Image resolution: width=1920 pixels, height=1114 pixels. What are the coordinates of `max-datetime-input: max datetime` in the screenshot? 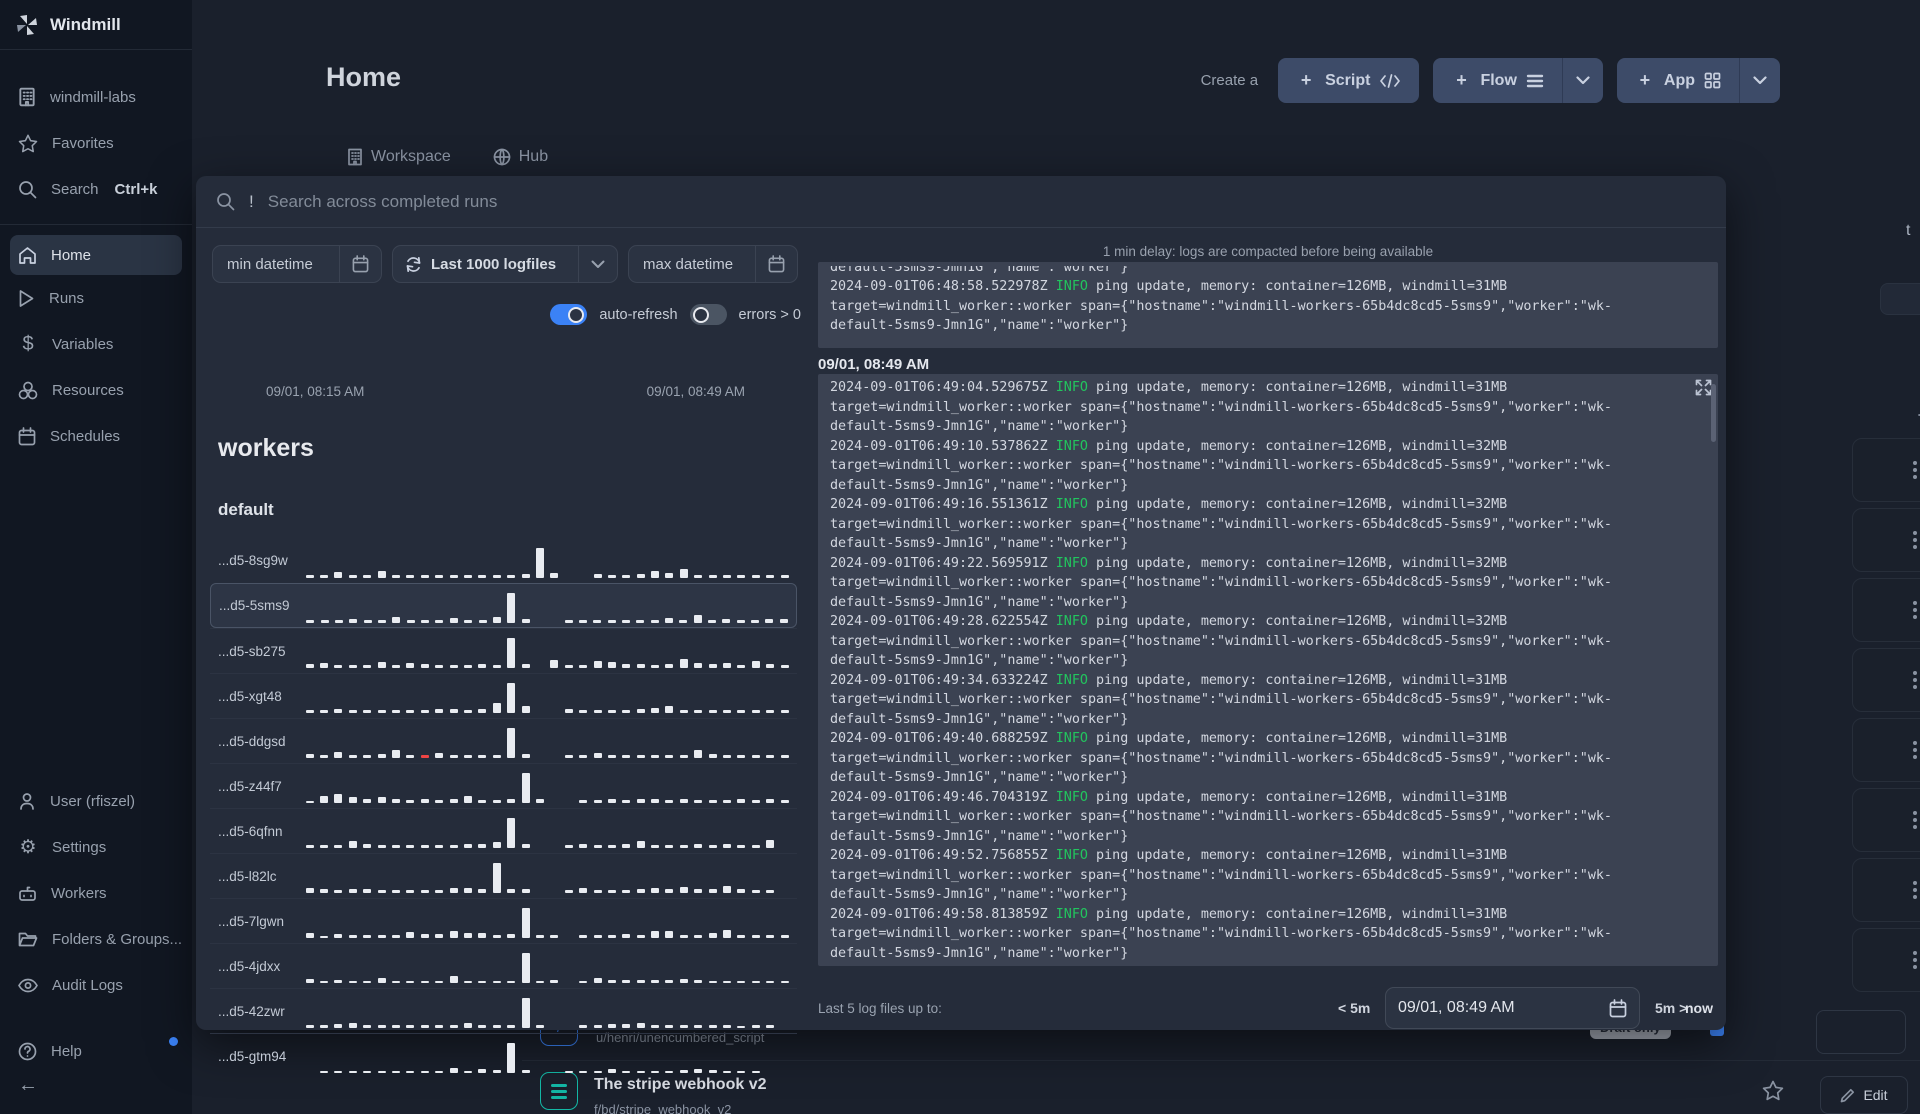 It's located at (713, 264).